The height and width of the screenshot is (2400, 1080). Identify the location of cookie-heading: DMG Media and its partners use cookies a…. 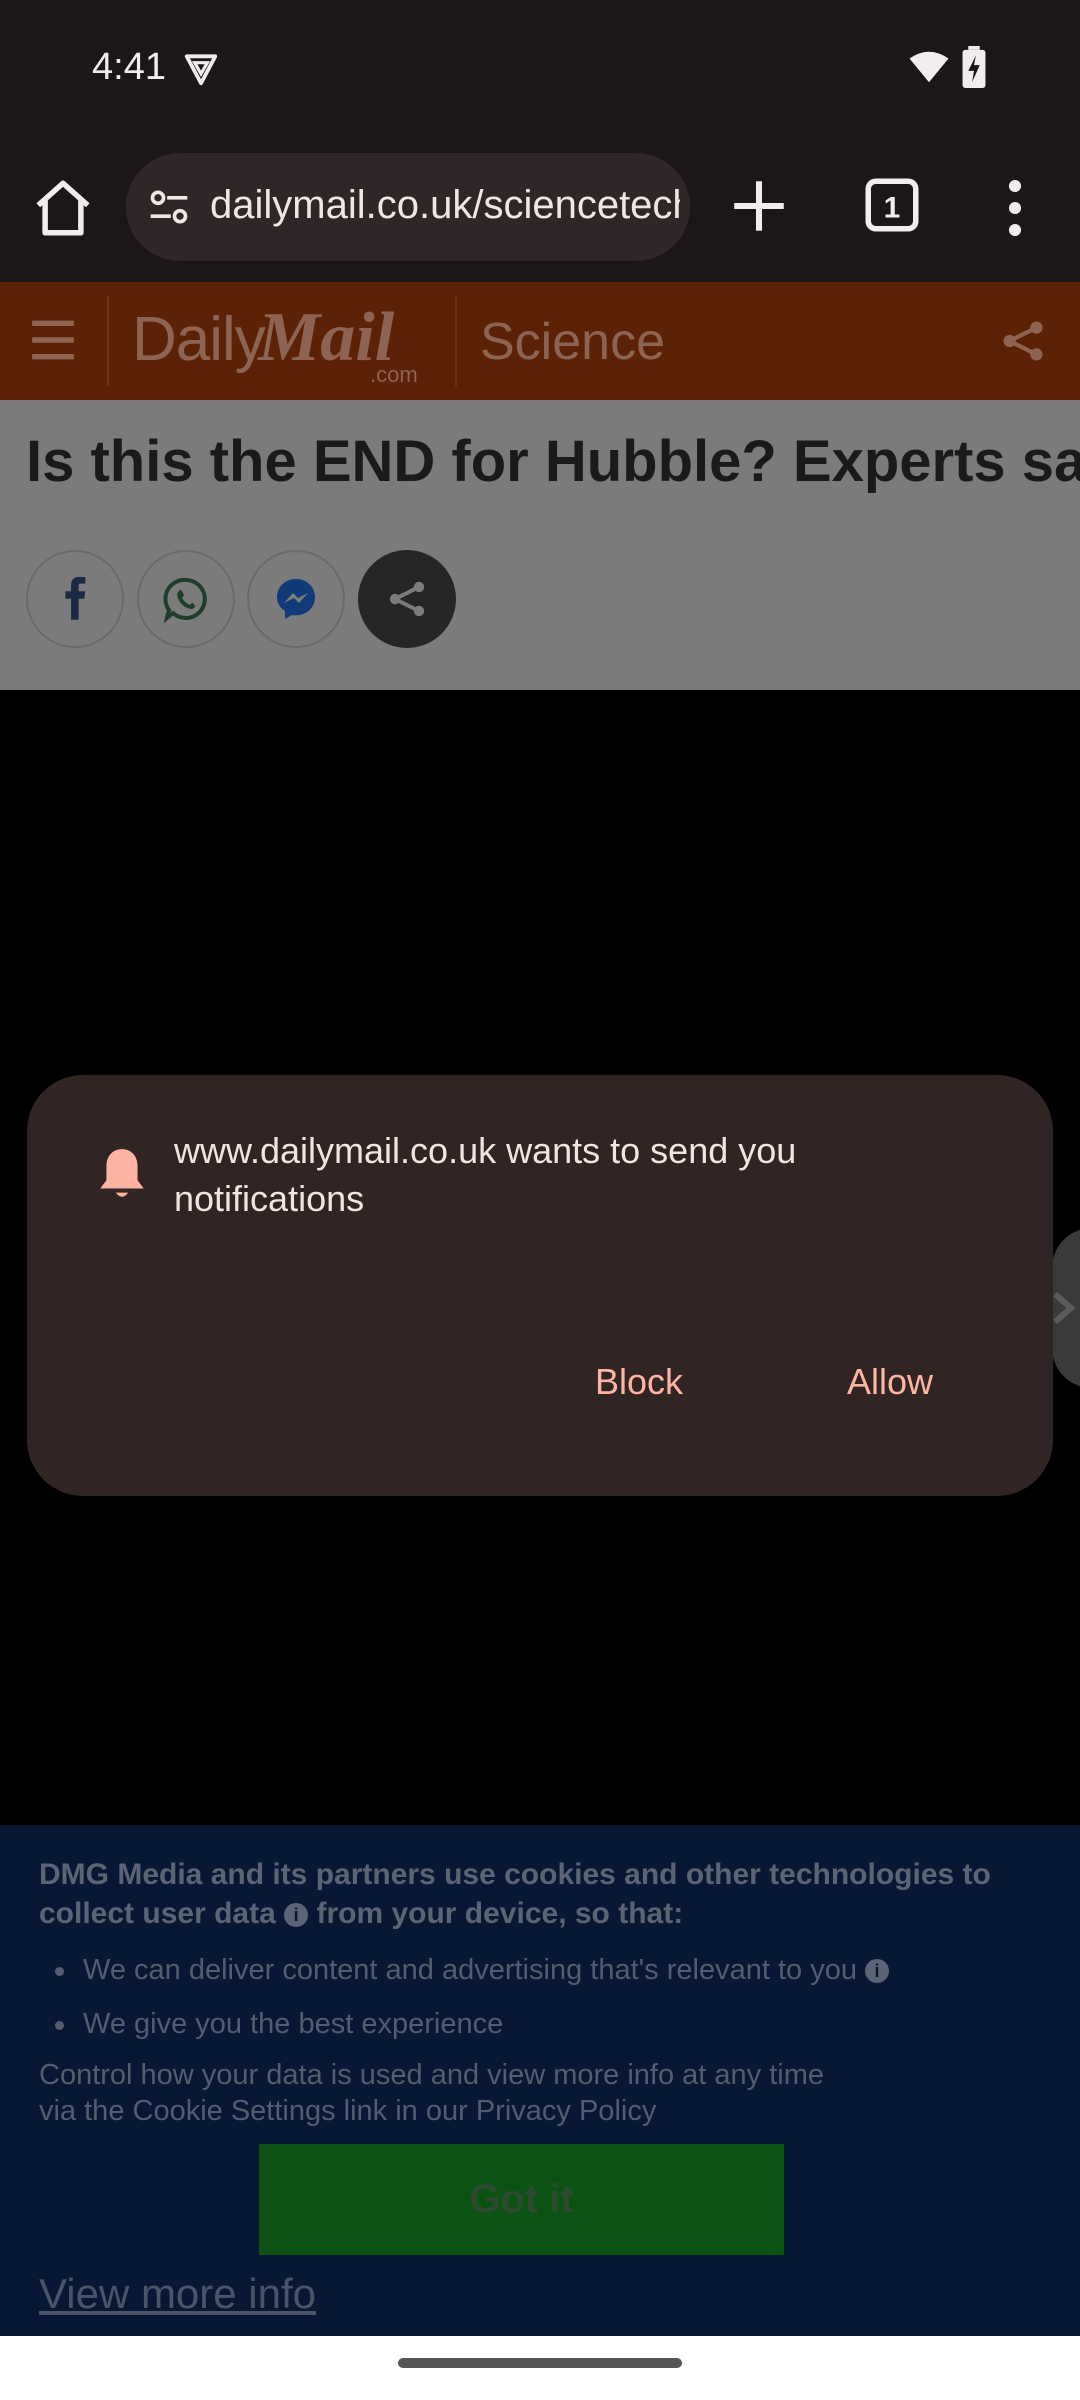
(544, 1894).